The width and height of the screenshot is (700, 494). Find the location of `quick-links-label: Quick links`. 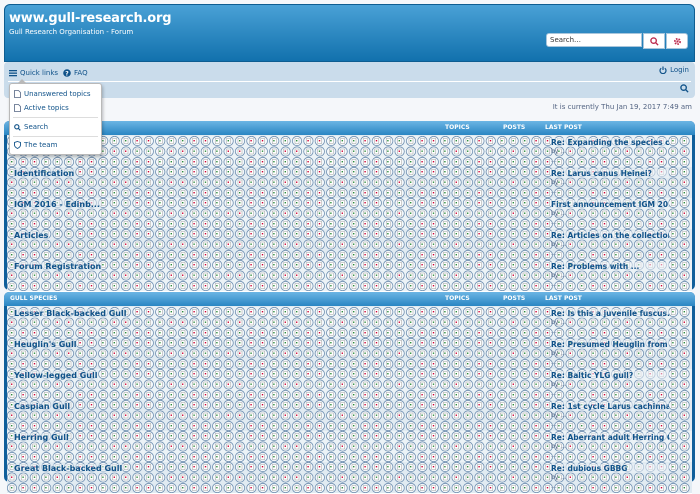

quick-links-label: Quick links is located at coordinates (39, 73).